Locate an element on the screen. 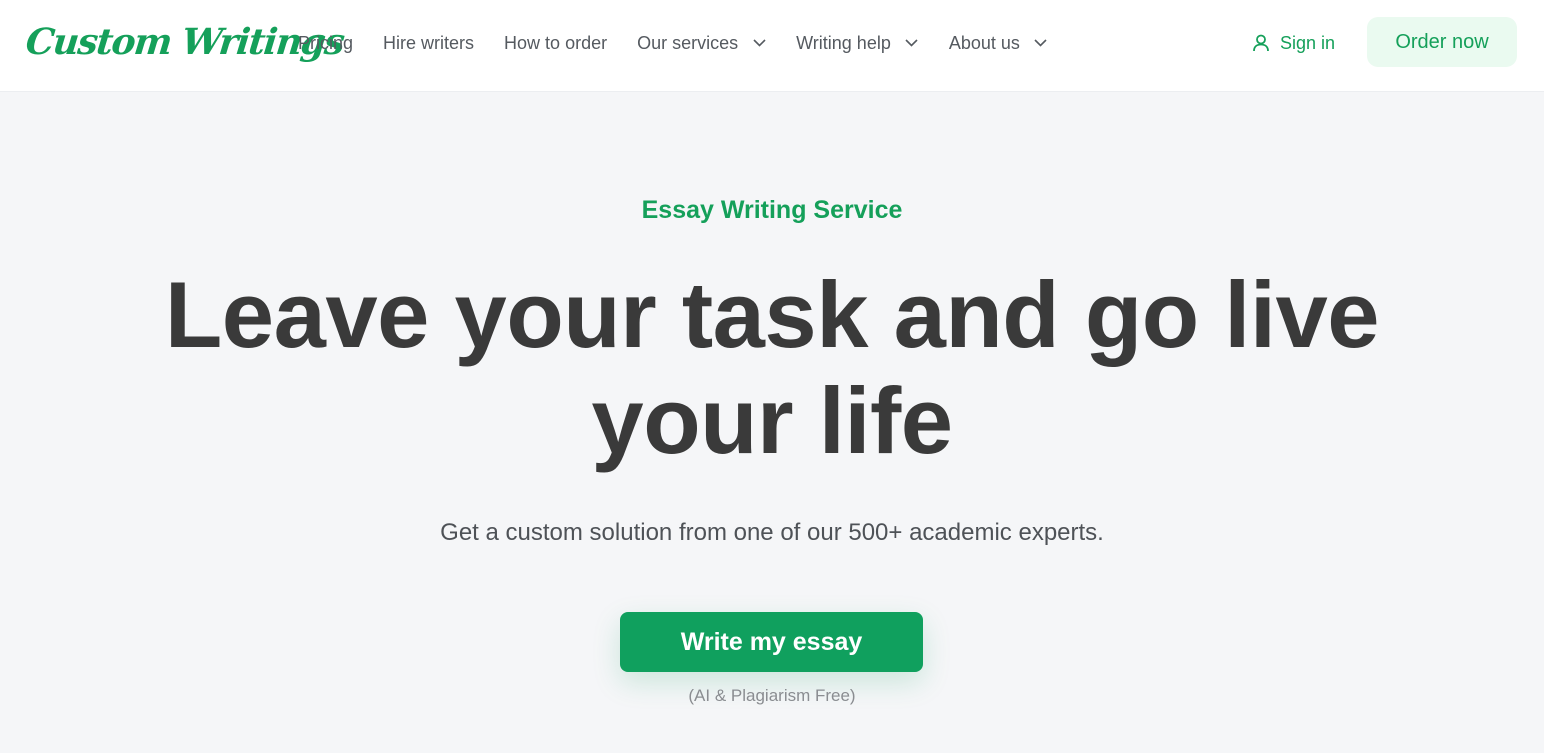 This screenshot has width=1544, height=753. user-icon is located at coordinates (1261, 43).